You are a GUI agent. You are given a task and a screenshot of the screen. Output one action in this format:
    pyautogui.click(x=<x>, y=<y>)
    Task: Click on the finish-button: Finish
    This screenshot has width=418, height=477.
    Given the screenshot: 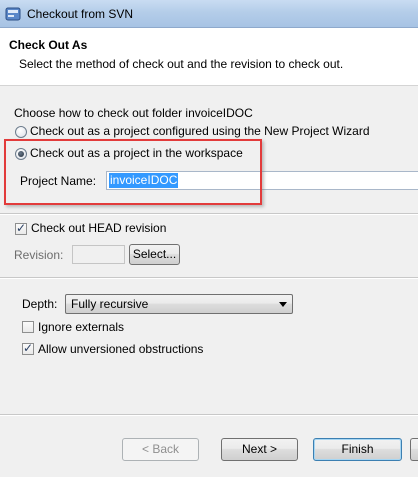 What is the action you would take?
    pyautogui.click(x=357, y=449)
    